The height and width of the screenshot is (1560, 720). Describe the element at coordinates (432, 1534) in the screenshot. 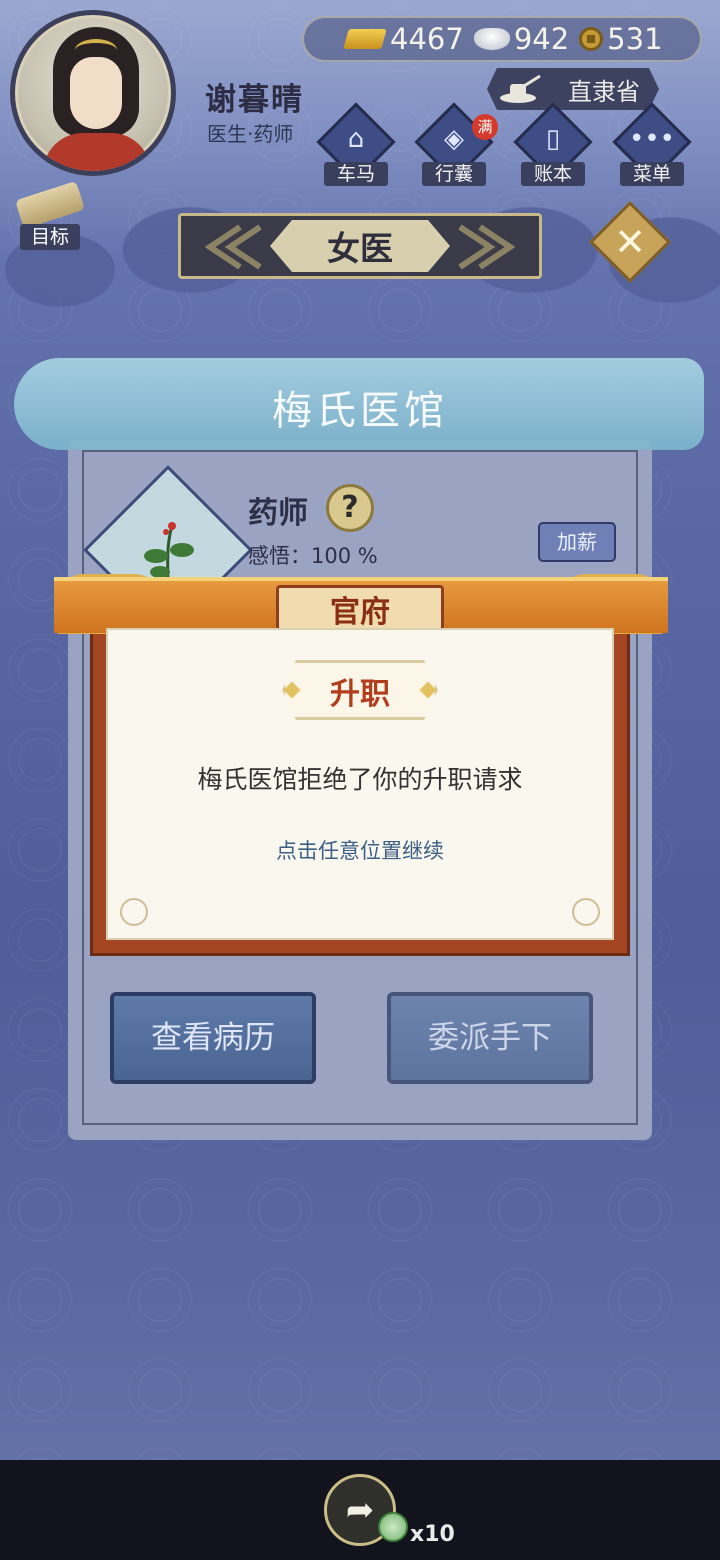

I see `share-reward-count: x10` at that location.